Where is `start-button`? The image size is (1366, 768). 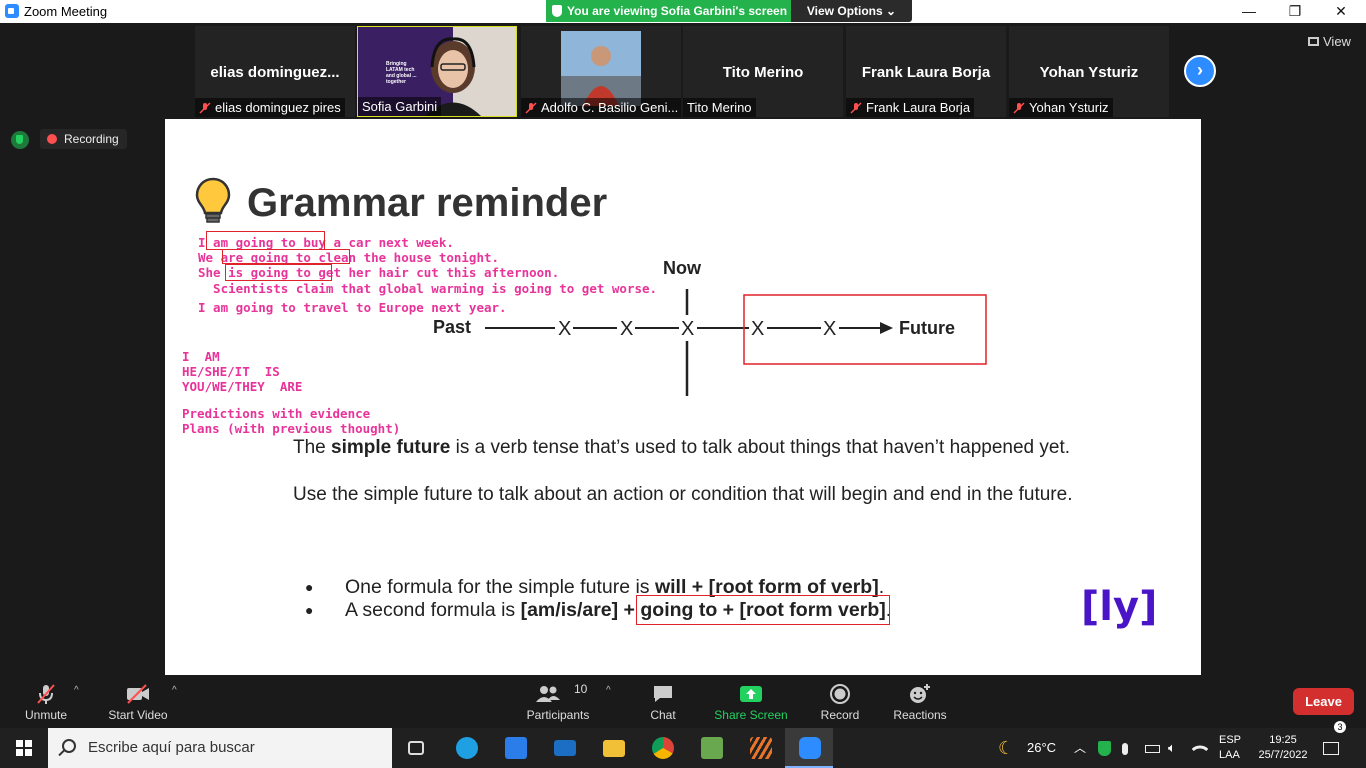
start-button is located at coordinates (24, 748).